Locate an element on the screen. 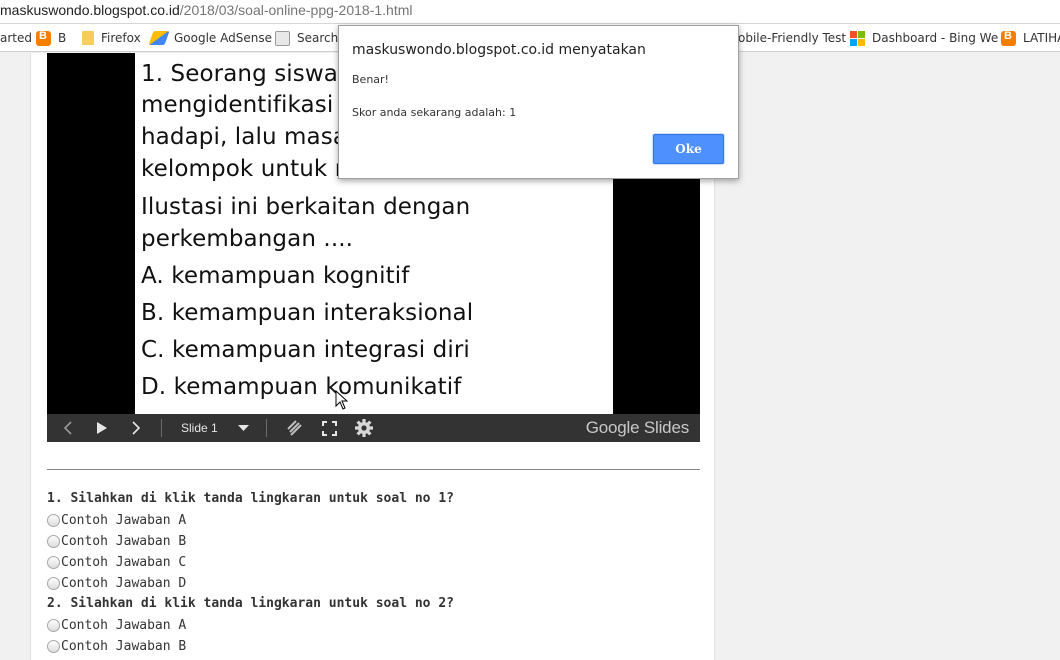  bookmark-label: obile-Friendly Test is located at coordinates (792, 38).